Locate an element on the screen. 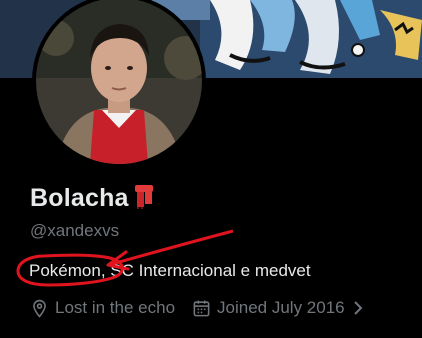  display-name-row: Bolacha is located at coordinates (92, 198).